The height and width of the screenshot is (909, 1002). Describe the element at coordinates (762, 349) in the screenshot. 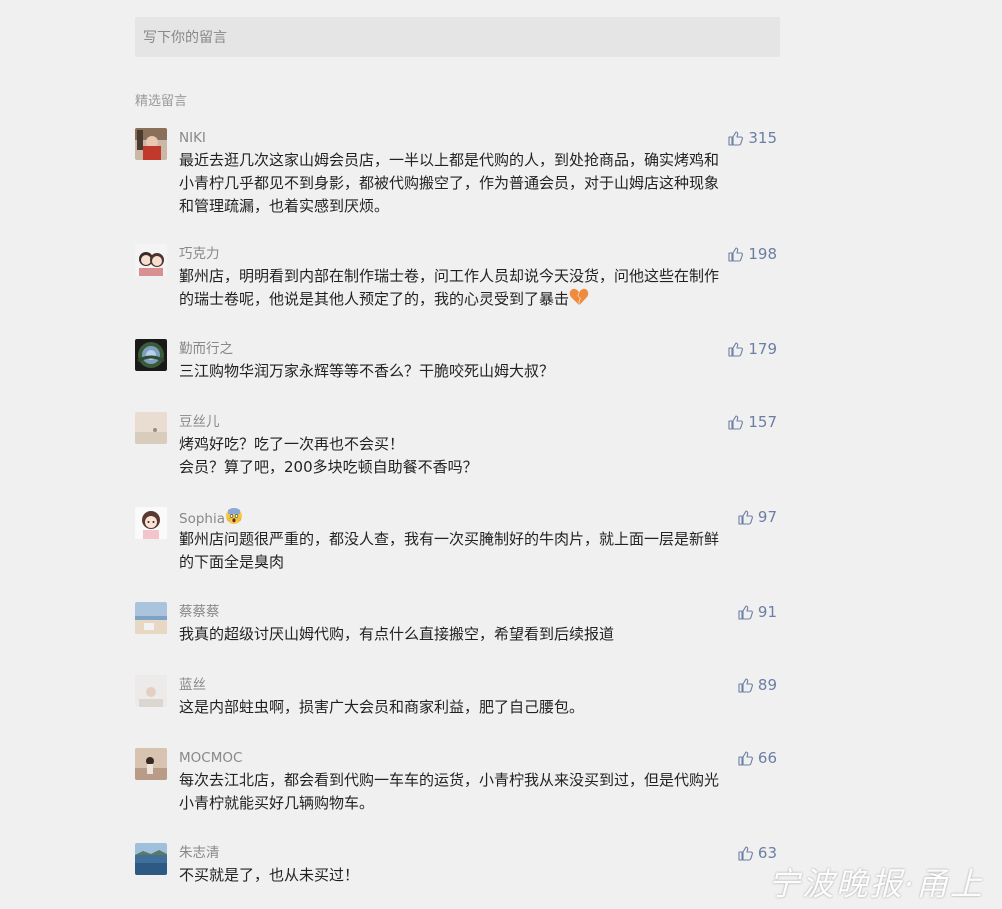

I see `like-count: 179` at that location.